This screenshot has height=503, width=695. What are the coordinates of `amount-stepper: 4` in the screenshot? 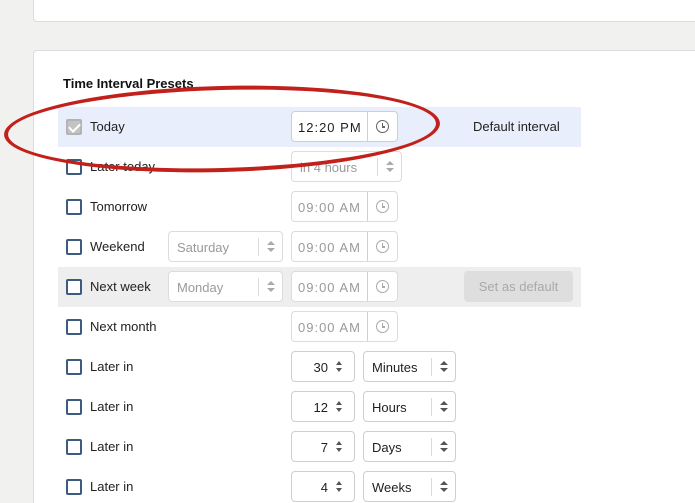 It's located at (323, 486).